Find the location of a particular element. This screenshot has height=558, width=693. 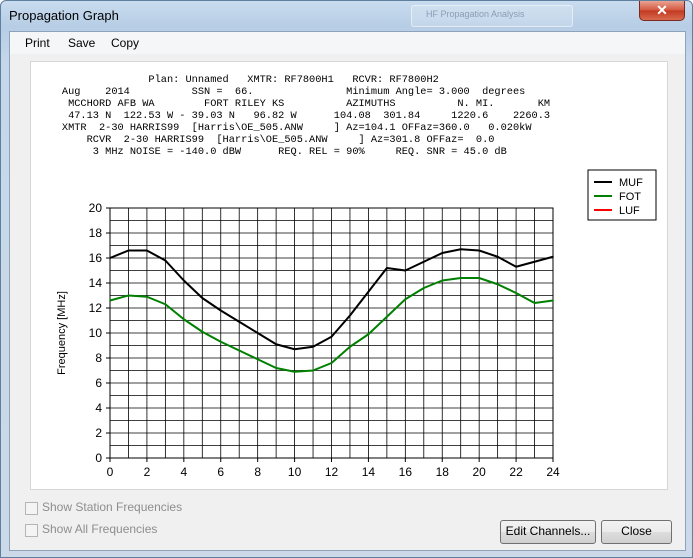

x-tick-label: 16 is located at coordinates (406, 472).